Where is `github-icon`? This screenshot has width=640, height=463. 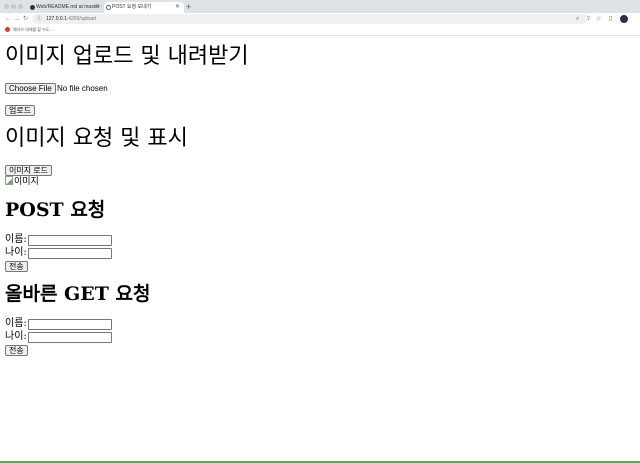 github-icon is located at coordinates (32, 7).